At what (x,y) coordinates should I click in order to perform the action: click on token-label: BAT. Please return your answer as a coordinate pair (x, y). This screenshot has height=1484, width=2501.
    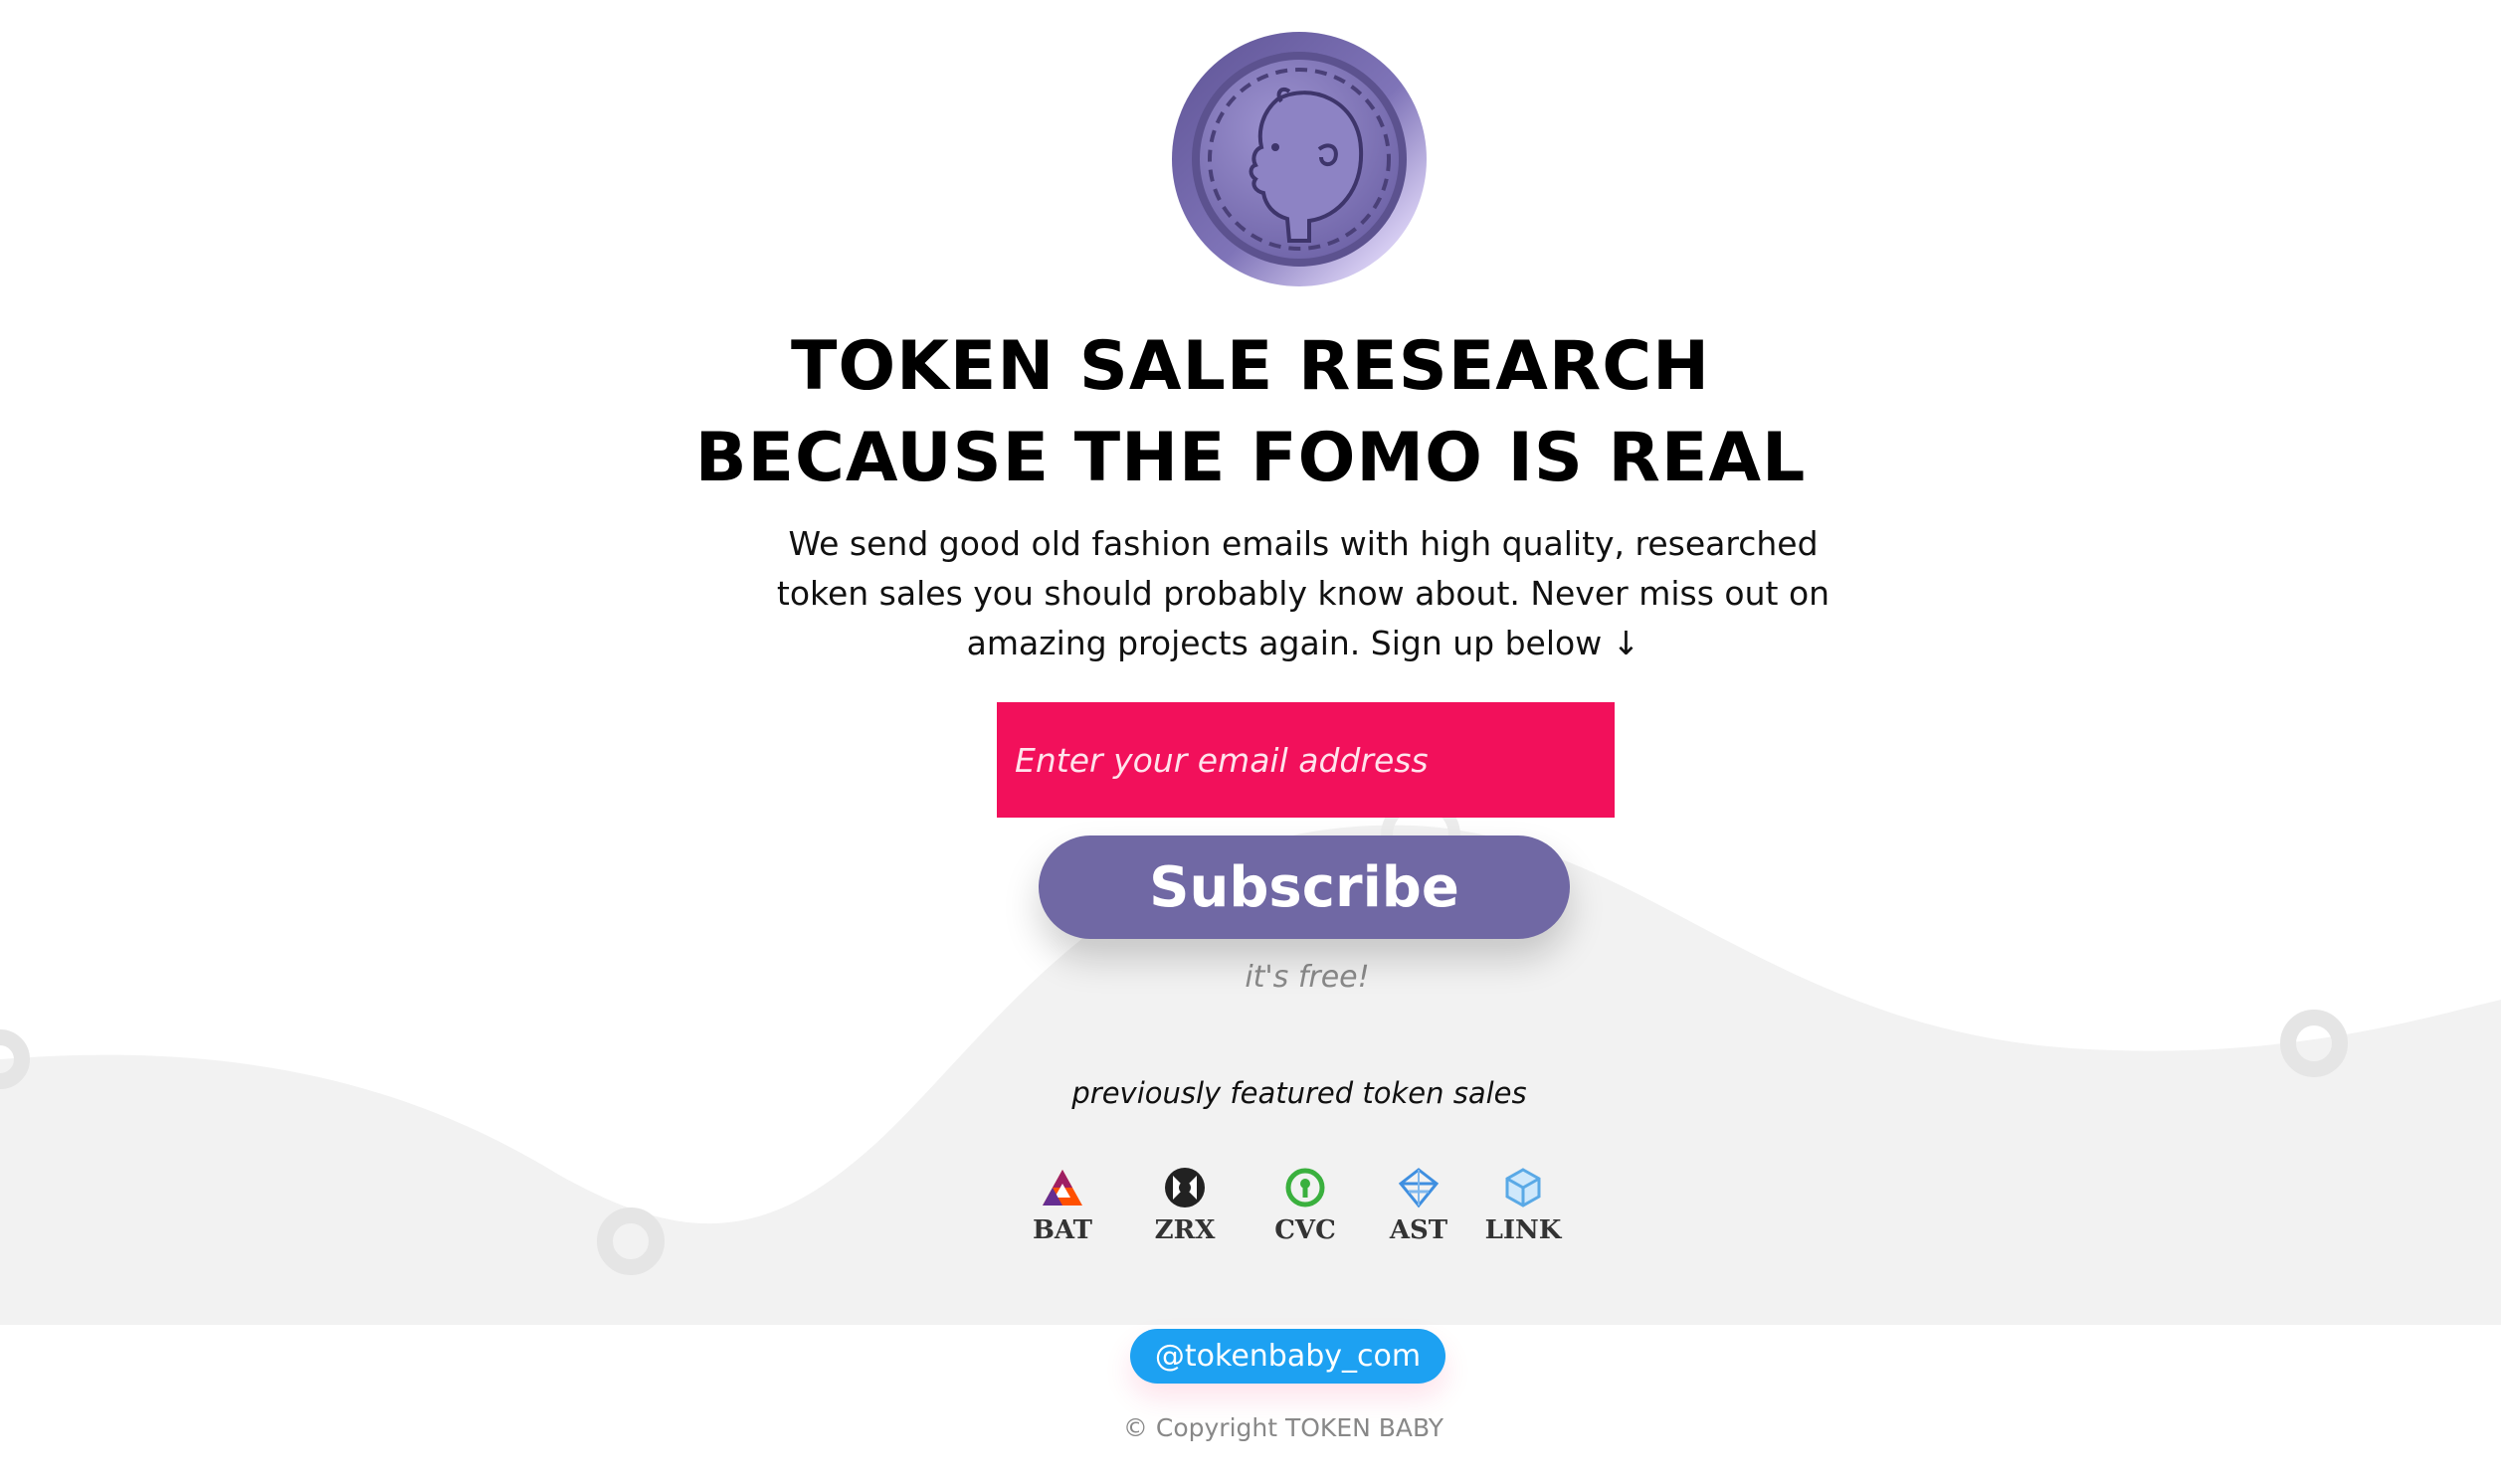
    Looking at the image, I should click on (1062, 1230).